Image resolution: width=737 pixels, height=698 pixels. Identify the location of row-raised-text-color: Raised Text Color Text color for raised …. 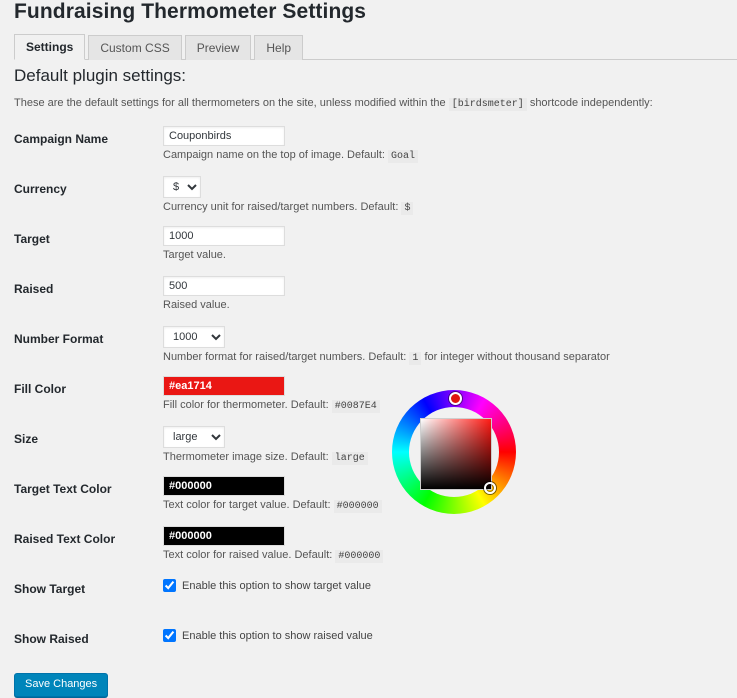
(368, 551).